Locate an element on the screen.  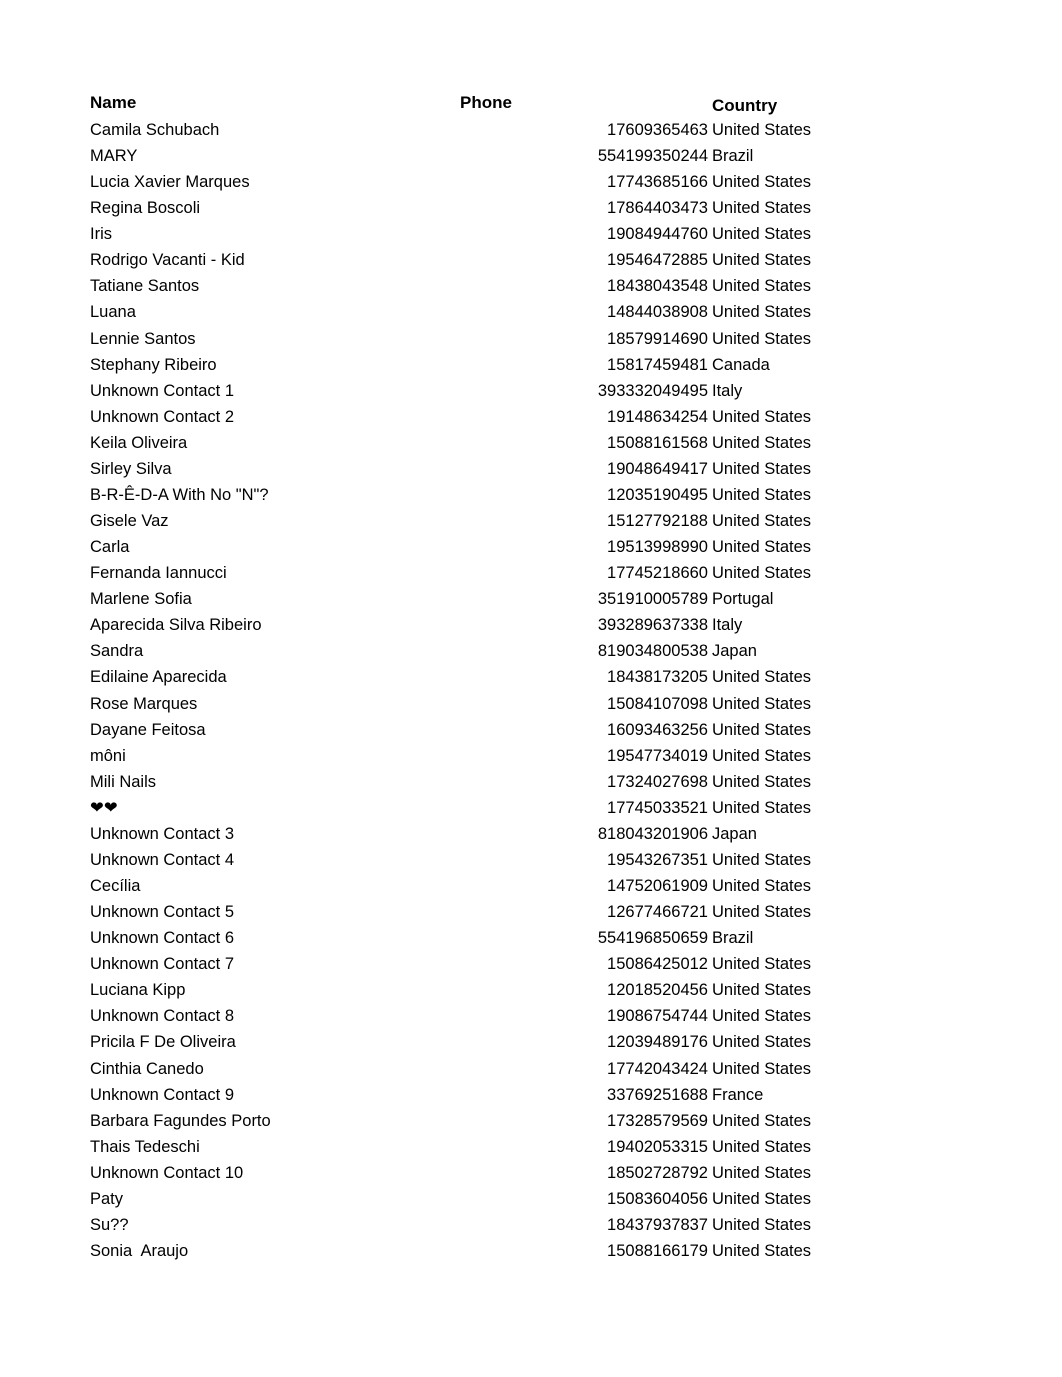
contact-country: Brazil is located at coordinates (733, 156).